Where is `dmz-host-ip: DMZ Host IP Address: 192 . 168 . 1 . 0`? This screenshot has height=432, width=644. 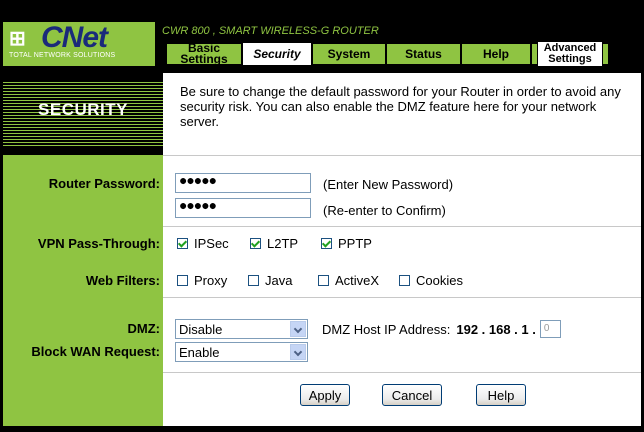
dmz-host-ip: DMZ Host IP Address: 192 . 168 . 1 . 0 is located at coordinates (441, 329).